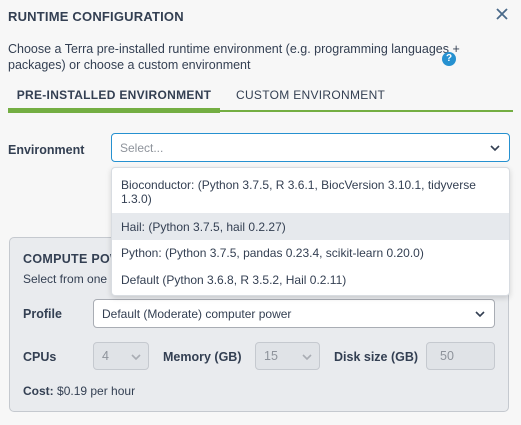  I want to click on tab-pre-installed-label: PRE-INSTALLED ENVIRONMENT, so click(114, 95).